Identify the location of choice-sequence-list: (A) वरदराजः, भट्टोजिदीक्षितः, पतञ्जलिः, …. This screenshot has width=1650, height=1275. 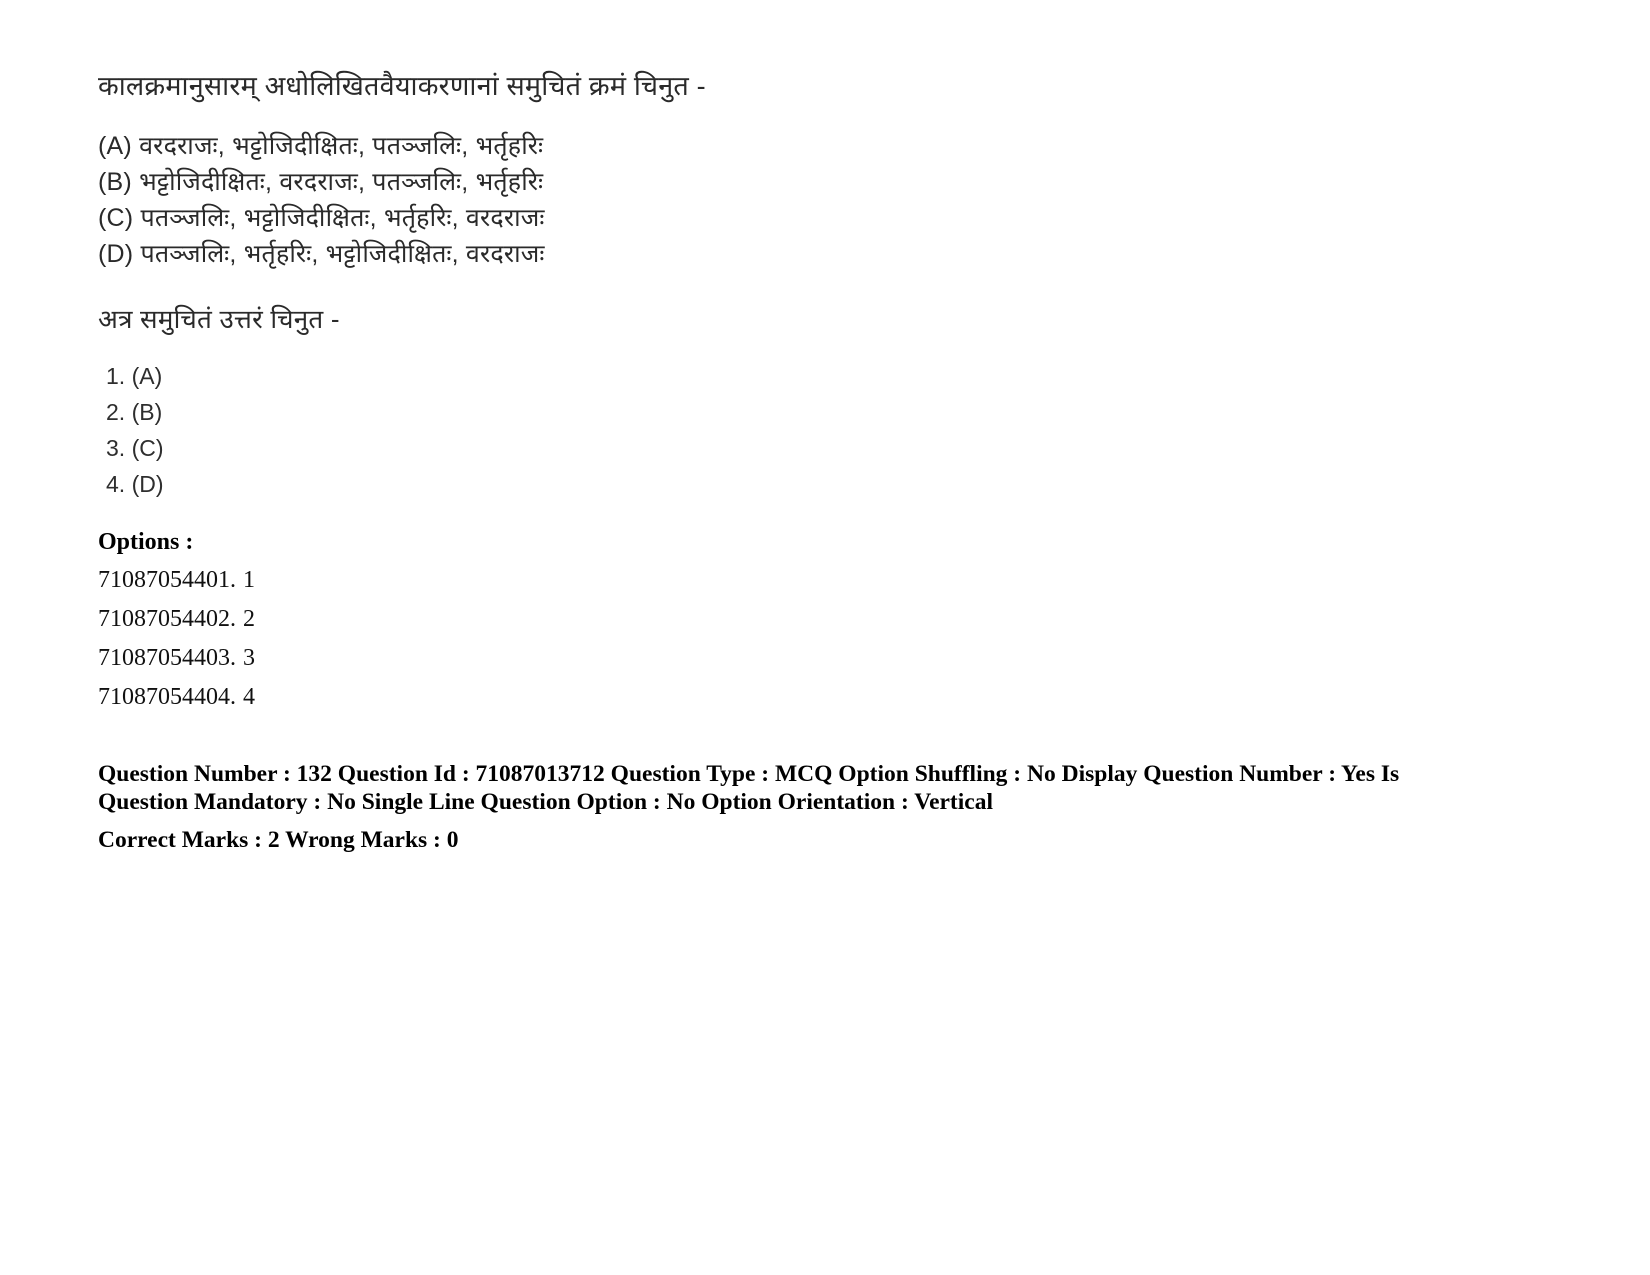
(823, 199).